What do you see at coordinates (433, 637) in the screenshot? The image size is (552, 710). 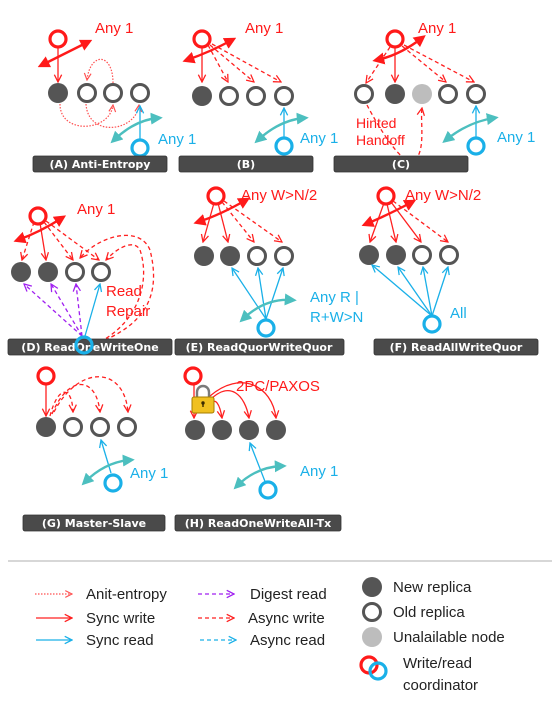 I see `legend-item-unavailable-node: Unalailable node` at bounding box center [433, 637].